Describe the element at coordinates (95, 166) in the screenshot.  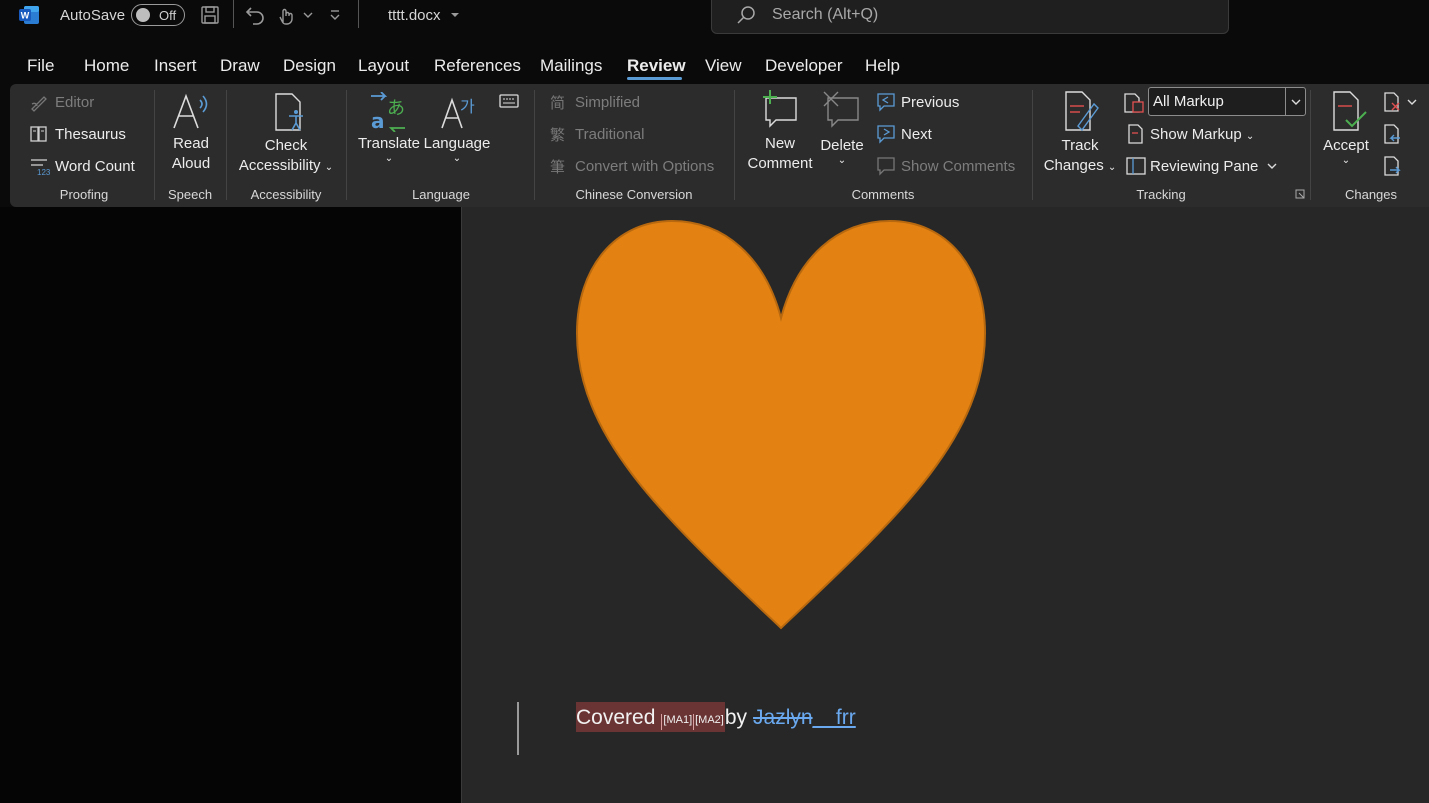
I see `word-count-button: Word Count` at that location.